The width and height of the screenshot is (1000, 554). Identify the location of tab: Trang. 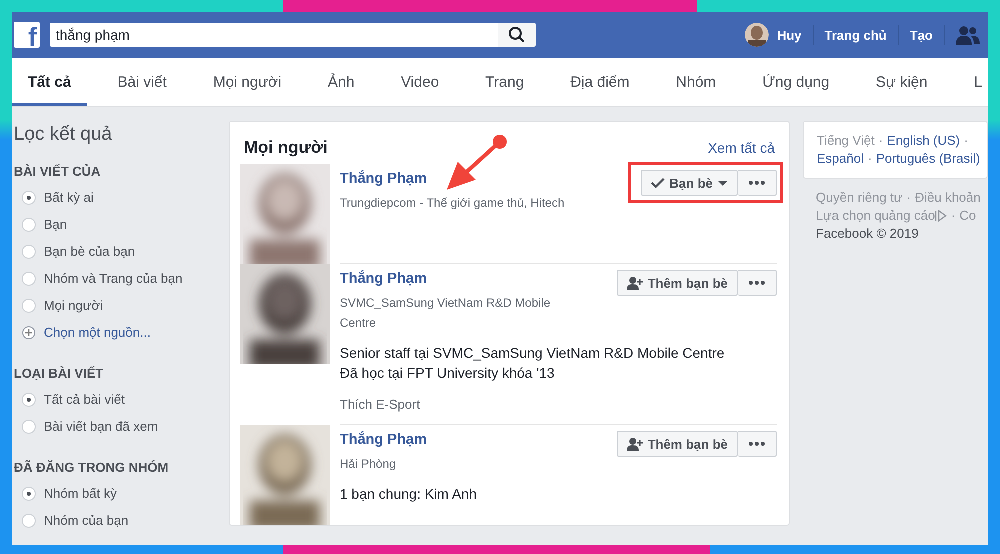
(505, 82).